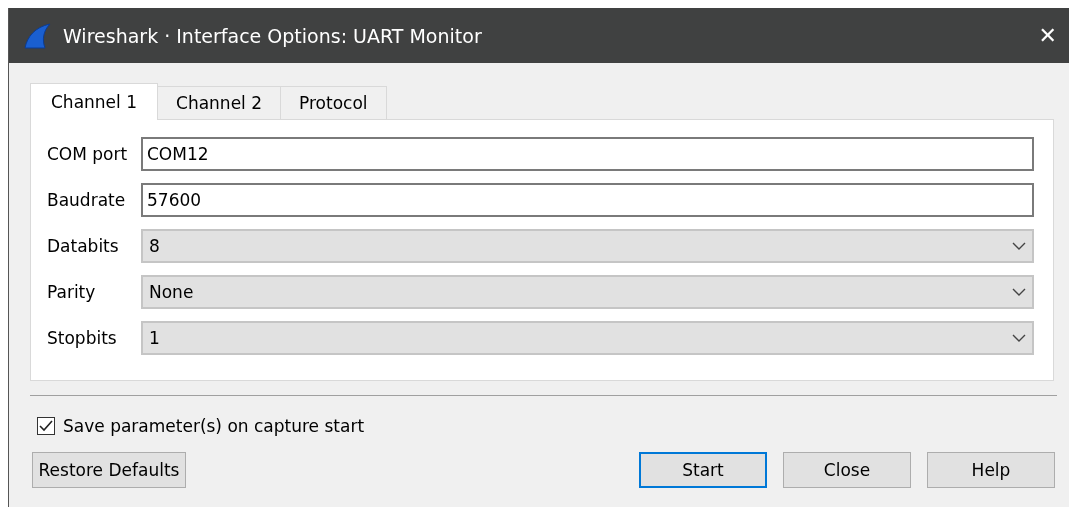 Image resolution: width=1069 pixels, height=507 pixels. Describe the element at coordinates (703, 470) in the screenshot. I see `dialog-button: Start` at that location.